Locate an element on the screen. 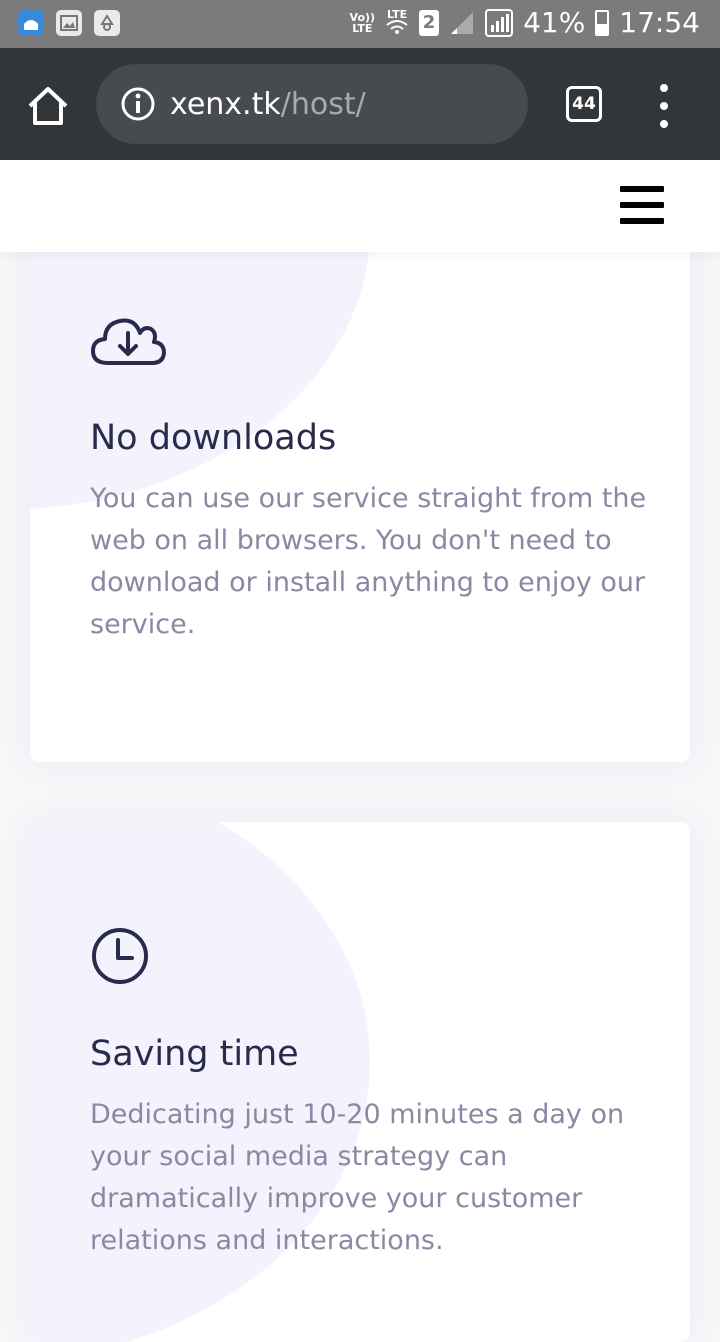 The height and width of the screenshot is (1342, 720). clock: 17:54 is located at coordinates (659, 22).